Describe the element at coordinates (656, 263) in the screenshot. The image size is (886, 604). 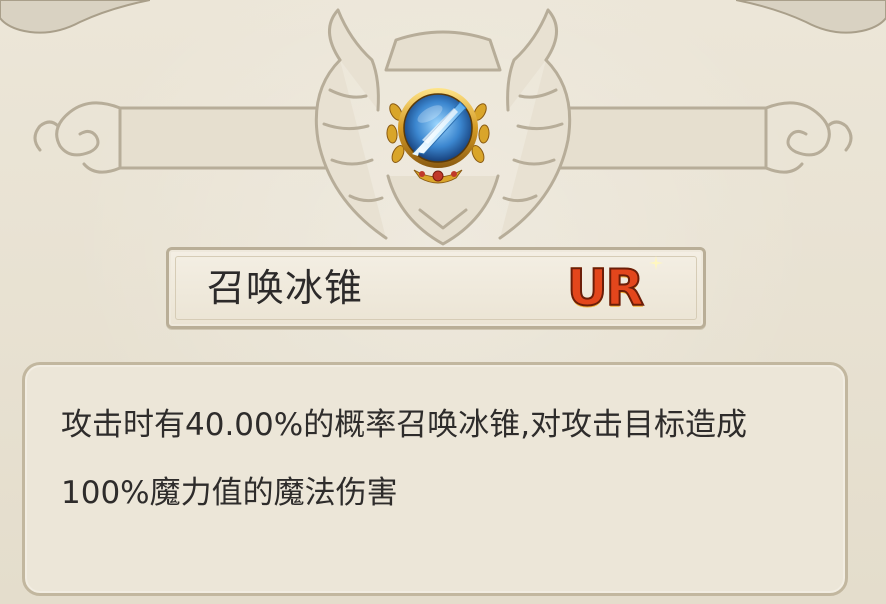
I see `sparkle-icon` at that location.